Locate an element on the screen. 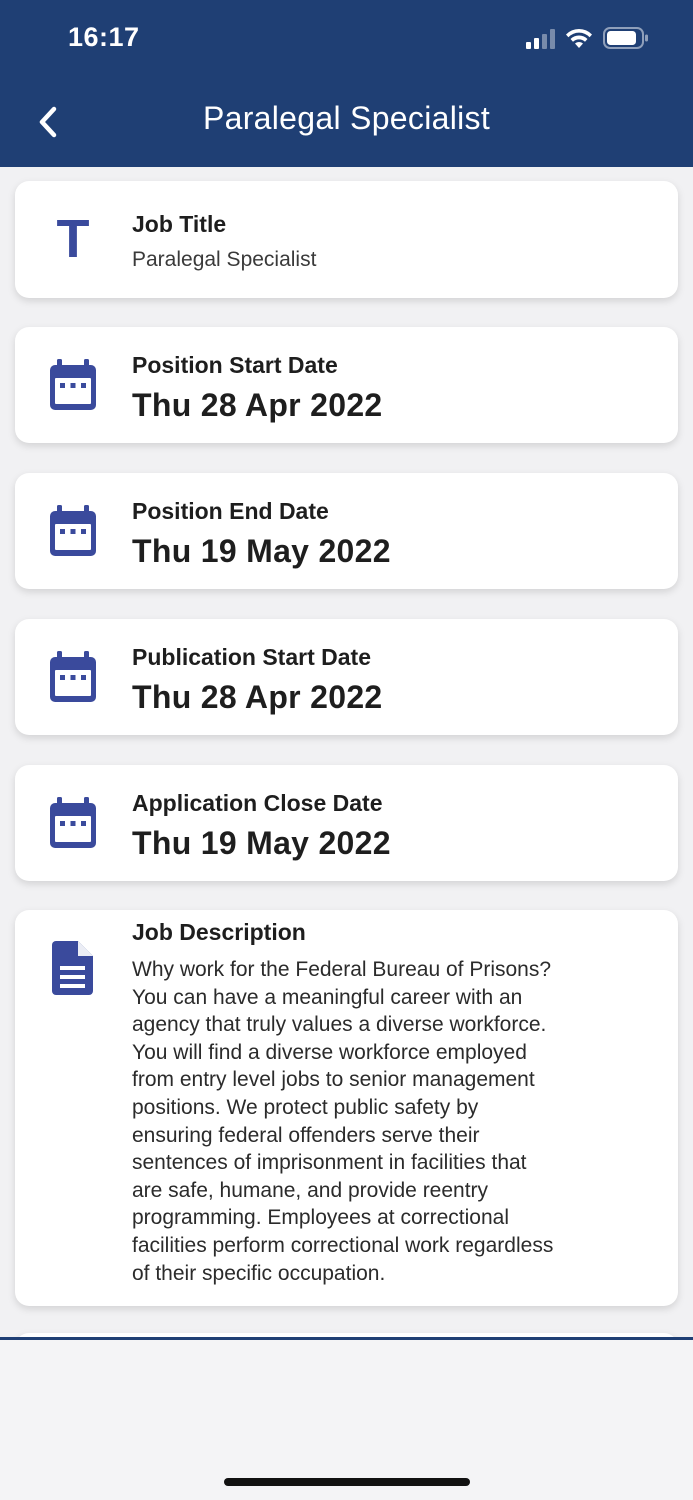 This screenshot has width=693, height=1500. description-line: You can have a meaningful career with an is located at coordinates (327, 997).